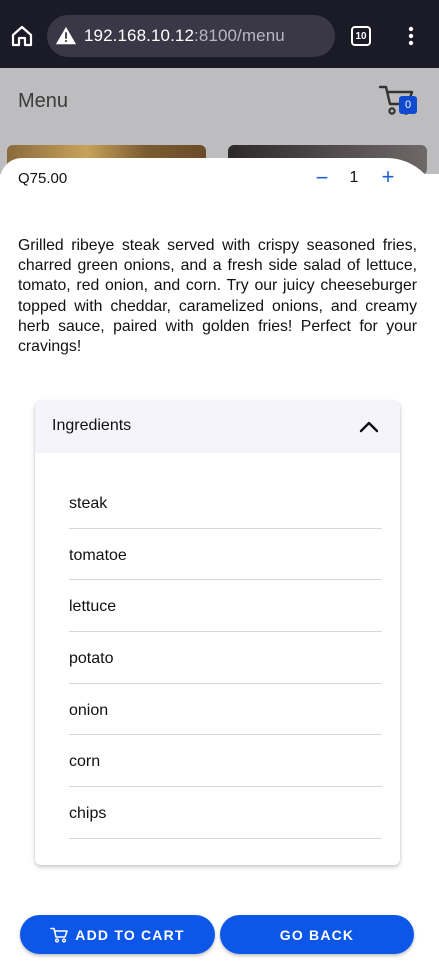  I want to click on address-bar: 192.168.10.12:8100/menu, so click(191, 36).